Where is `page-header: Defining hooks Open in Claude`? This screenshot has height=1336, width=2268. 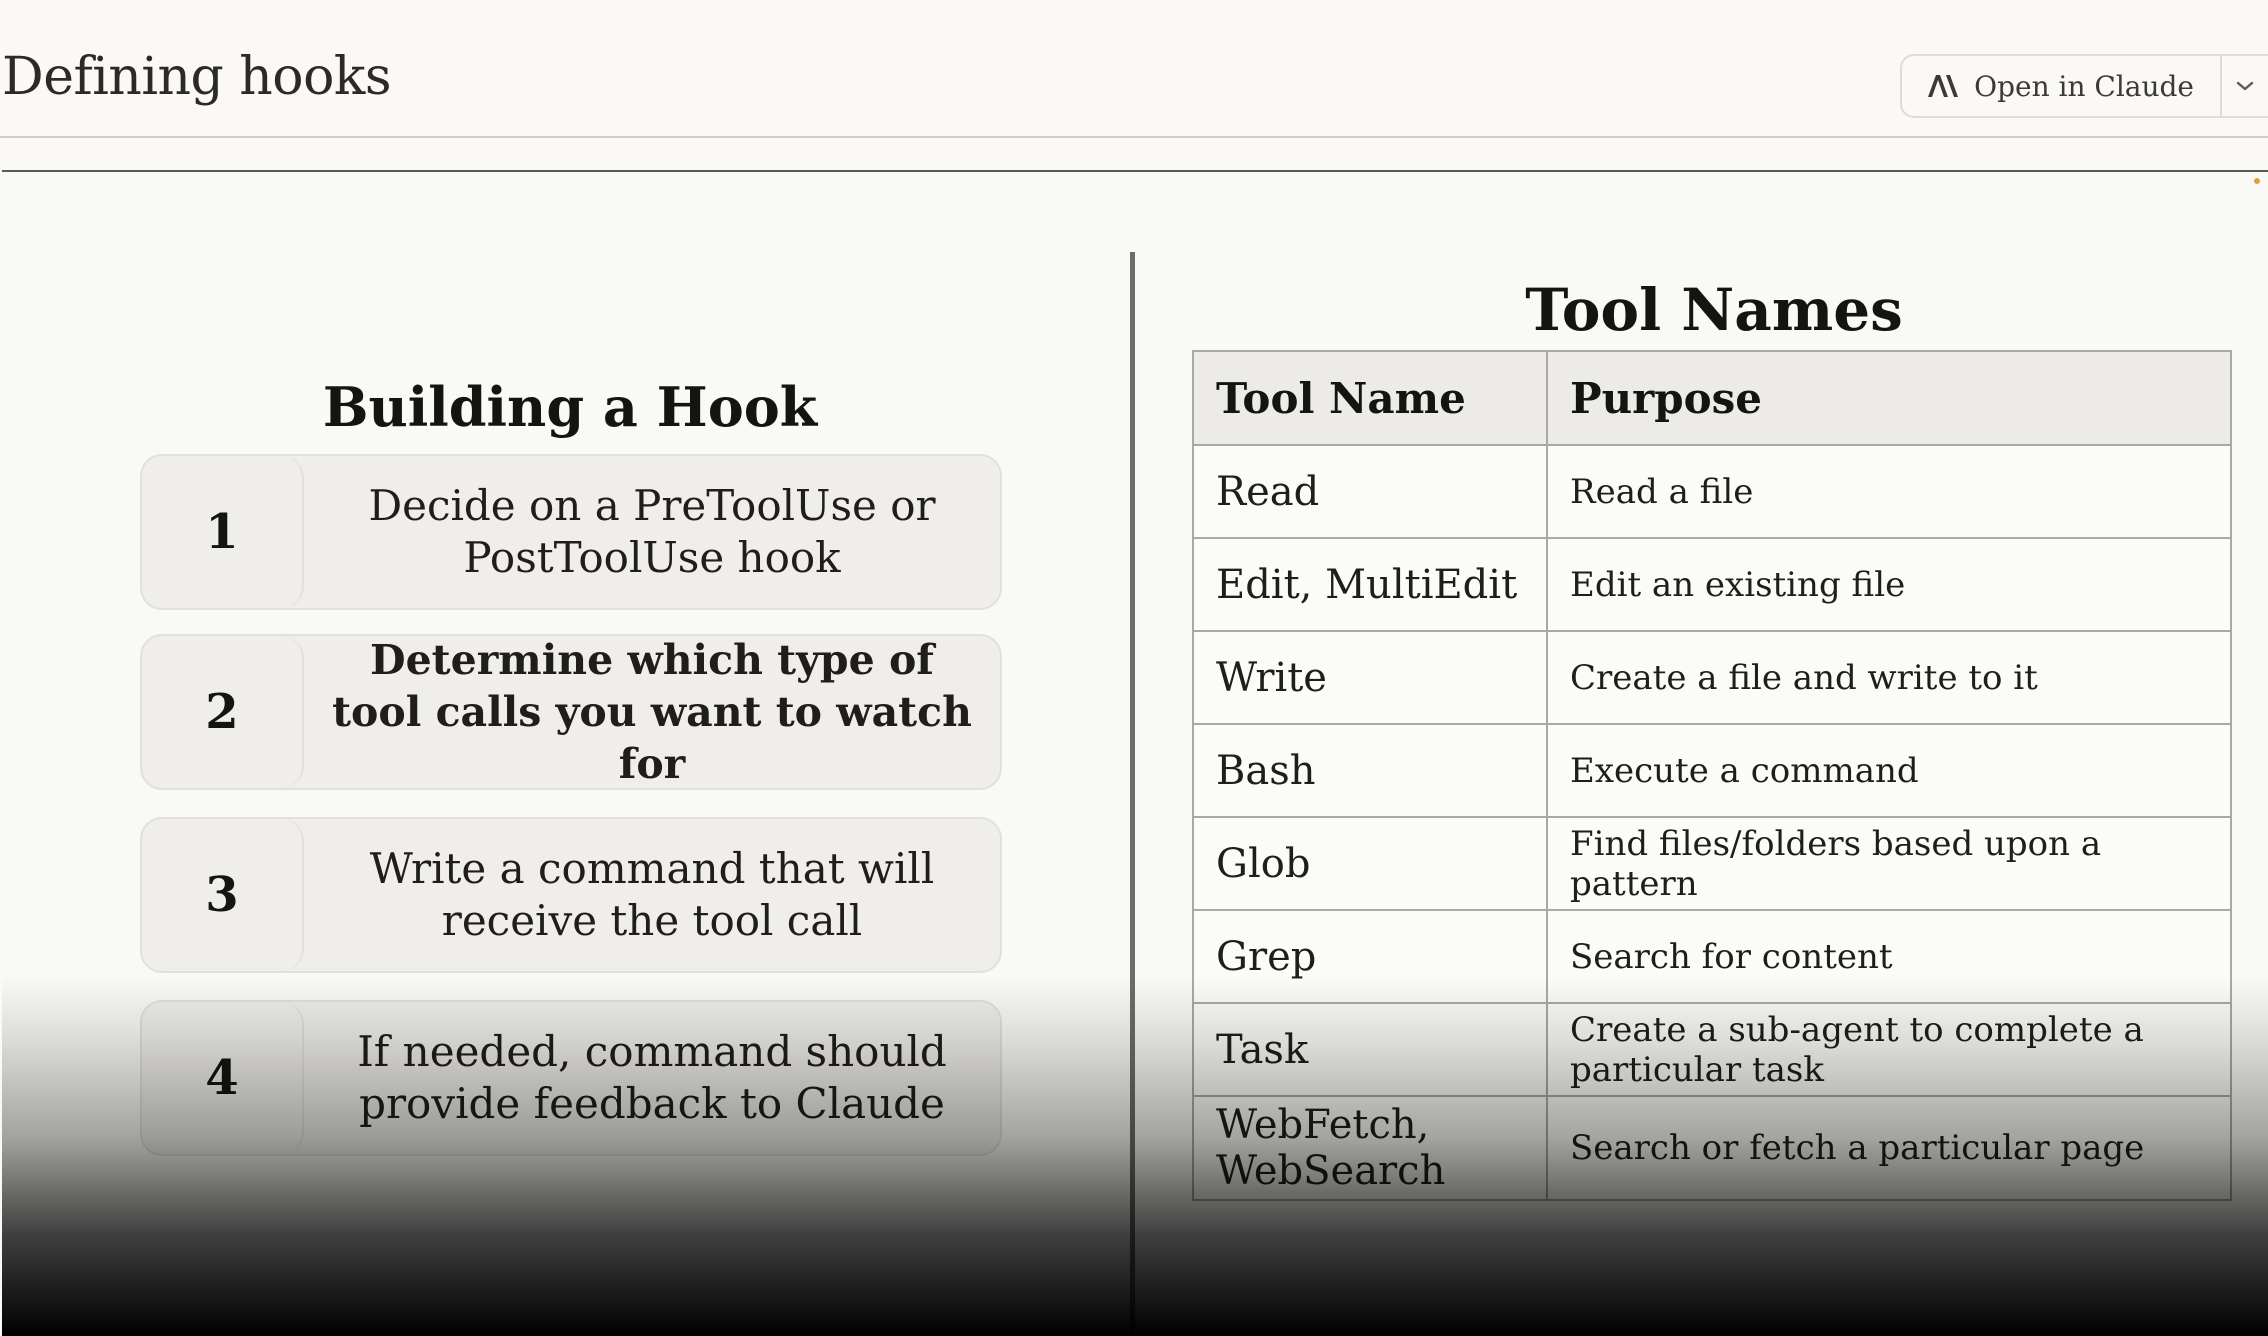
page-header: Defining hooks Open in Claude is located at coordinates (1134, 69).